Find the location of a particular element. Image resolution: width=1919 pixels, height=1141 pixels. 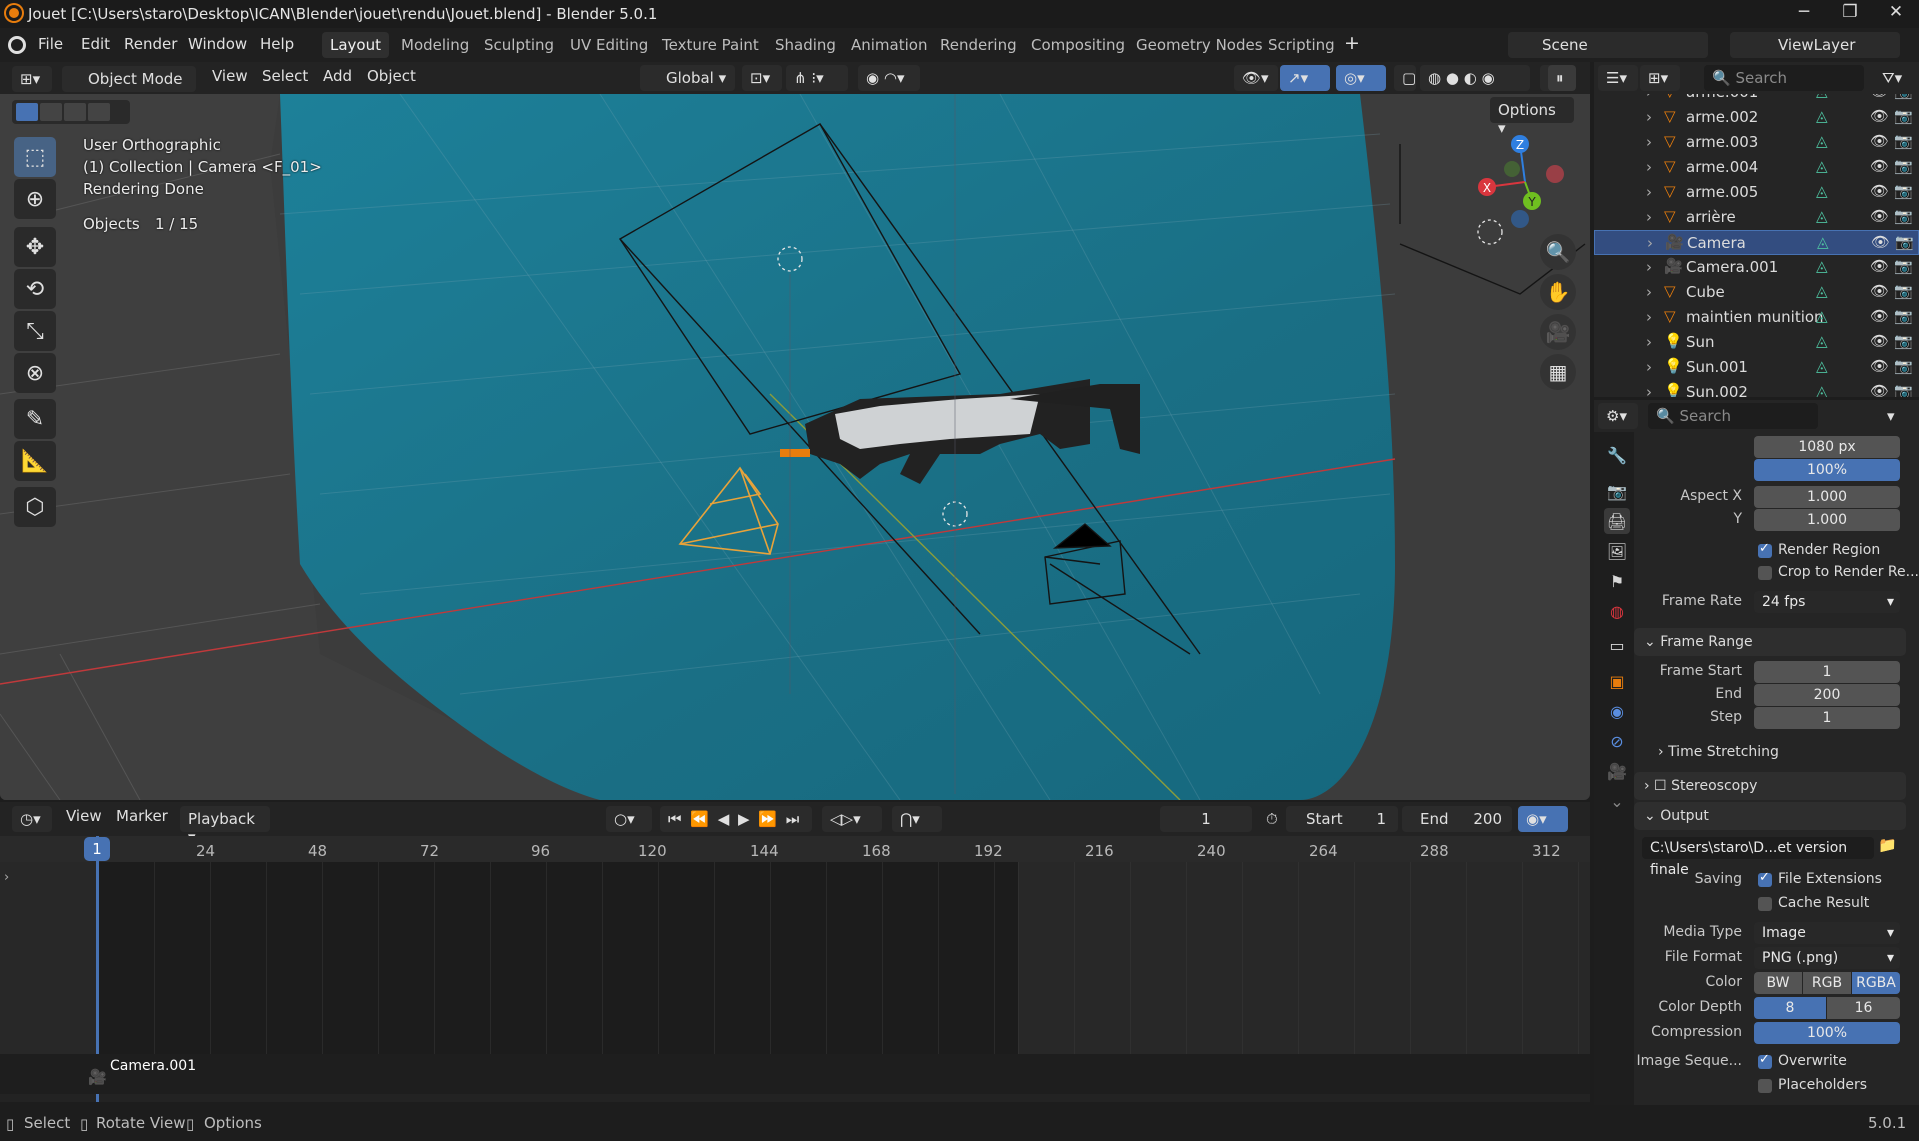

xray-icon: ▢ is located at coordinates (1405, 78).